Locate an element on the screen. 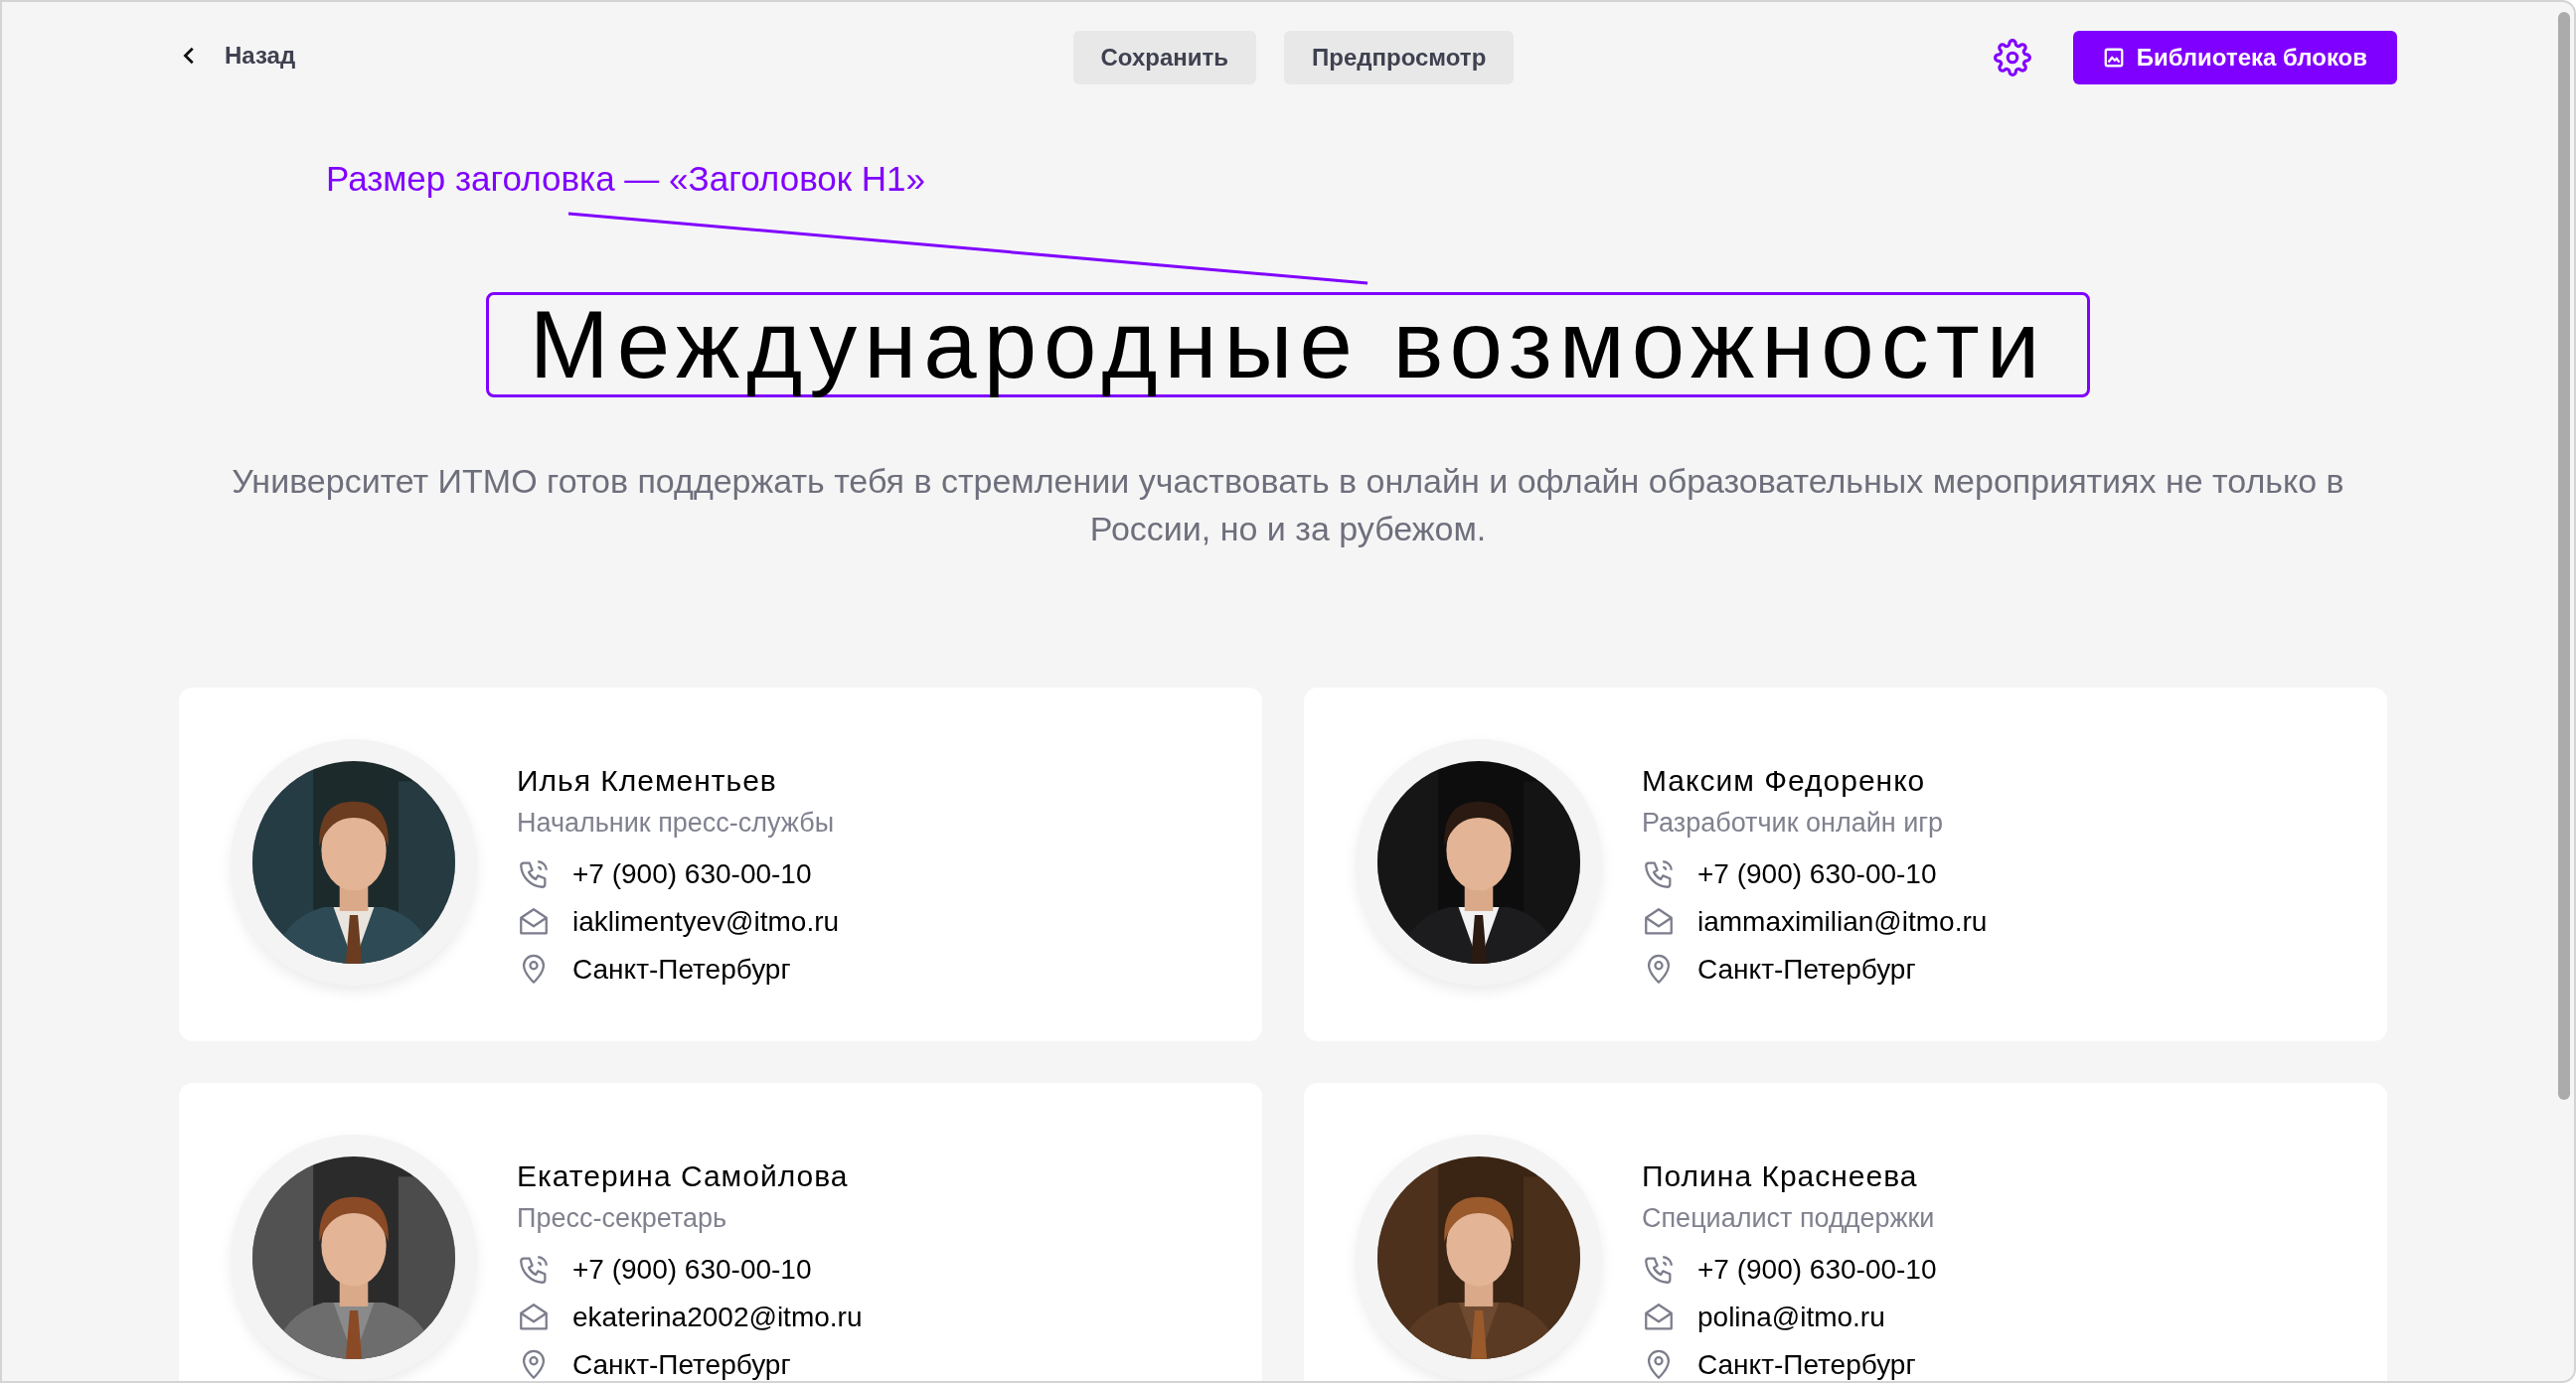 The image size is (2576, 1383). subtitle-text: Университет ИТМО готов поддержать тебя в стремлении участвовать в онлайн и офлайн образовательных мероприятиях не только в России, но и за рубежом. is located at coordinates (1288, 505).